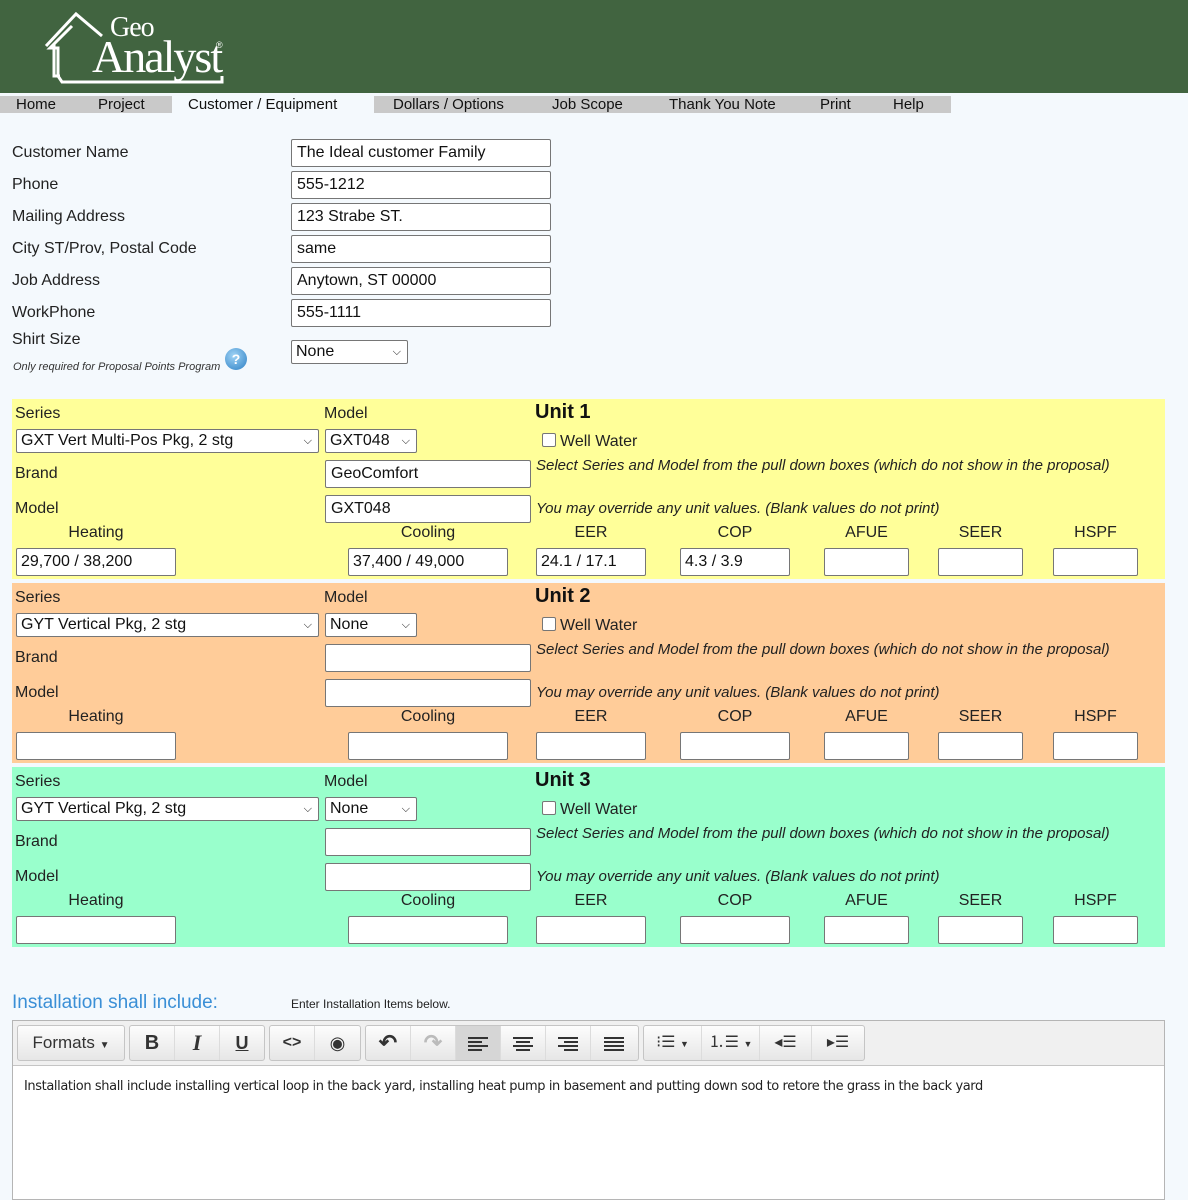  What do you see at coordinates (735, 716) in the screenshot?
I see `cop-header: COP` at bounding box center [735, 716].